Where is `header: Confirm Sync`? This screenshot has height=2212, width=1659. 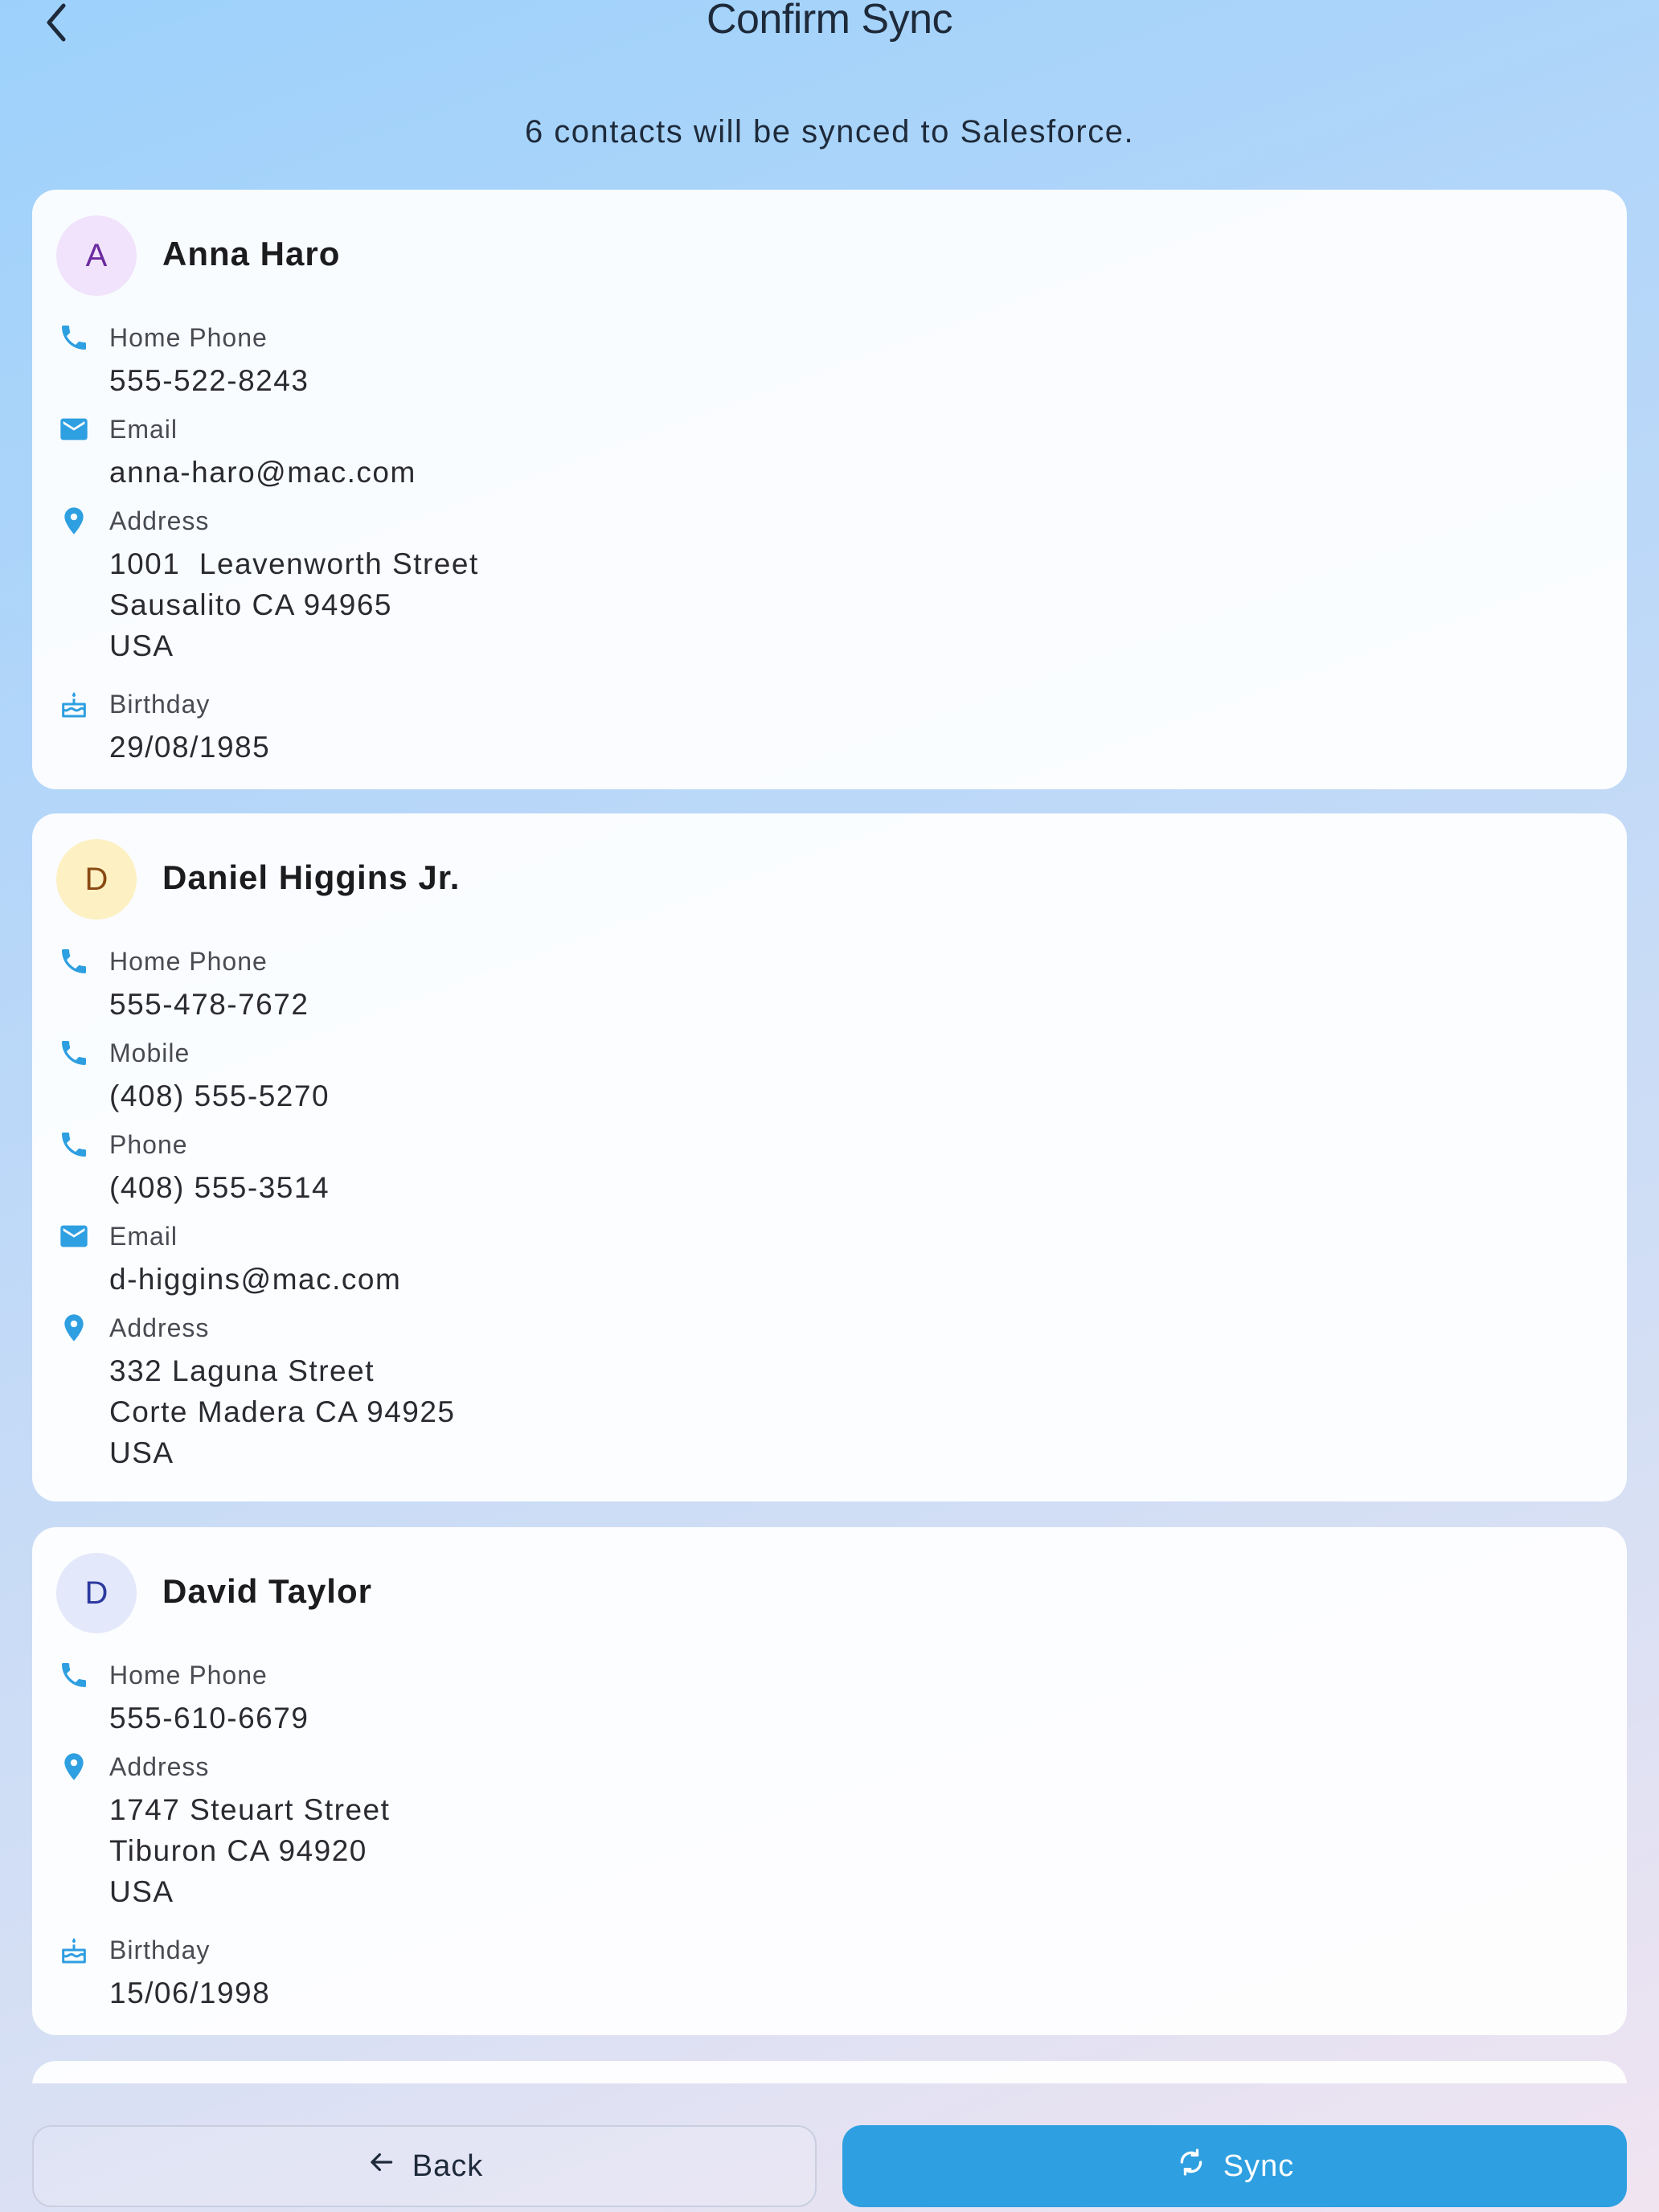
header: Confirm Sync is located at coordinates (829, 28).